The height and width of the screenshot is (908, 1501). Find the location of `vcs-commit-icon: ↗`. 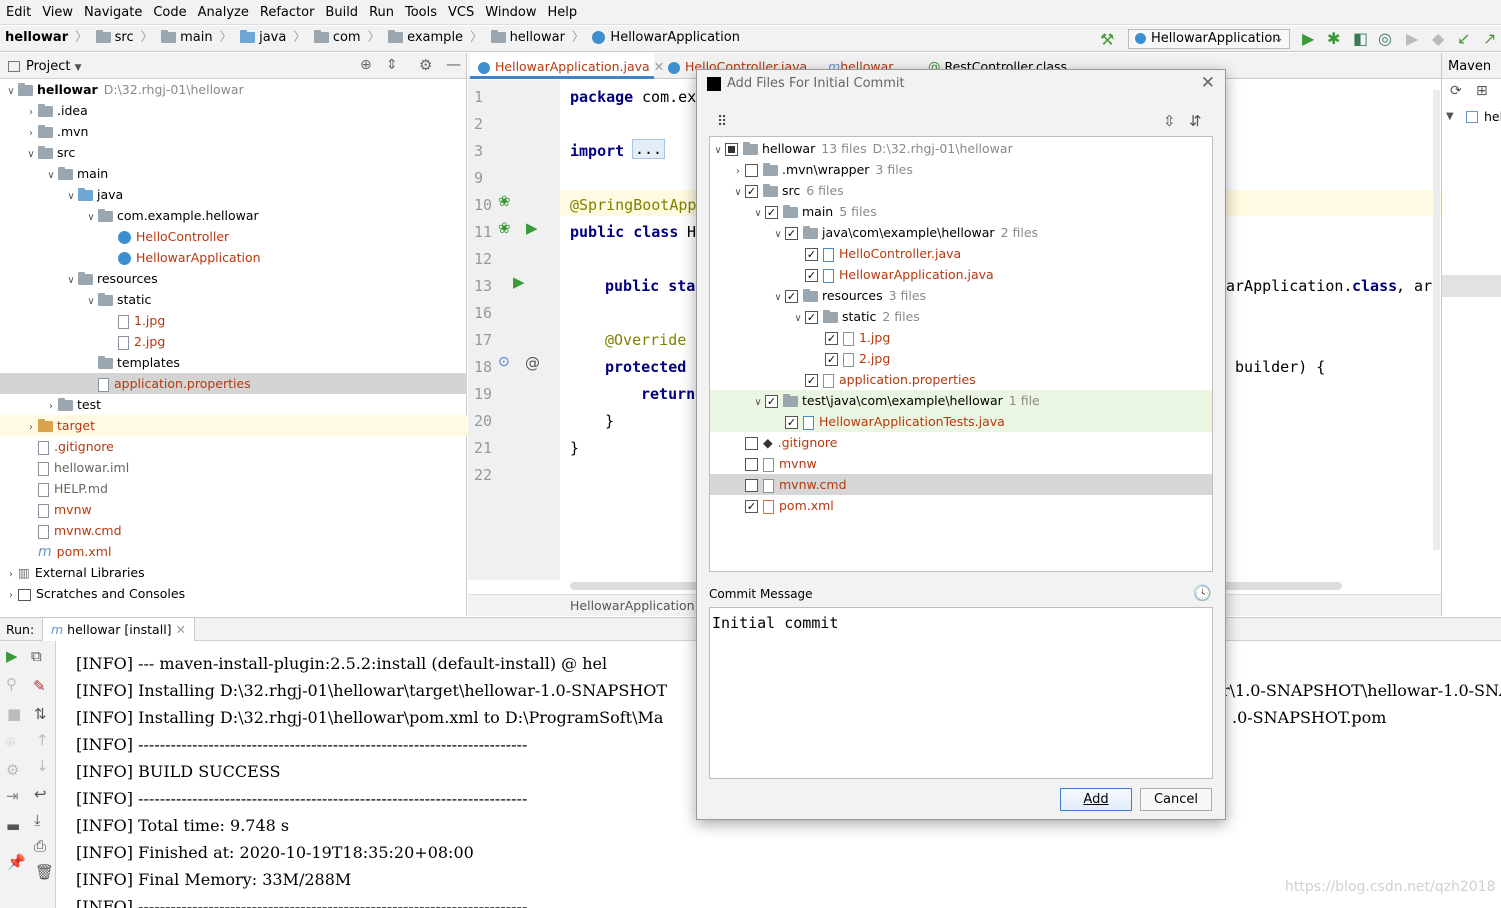

vcs-commit-icon: ↗ is located at coordinates (1489, 38).